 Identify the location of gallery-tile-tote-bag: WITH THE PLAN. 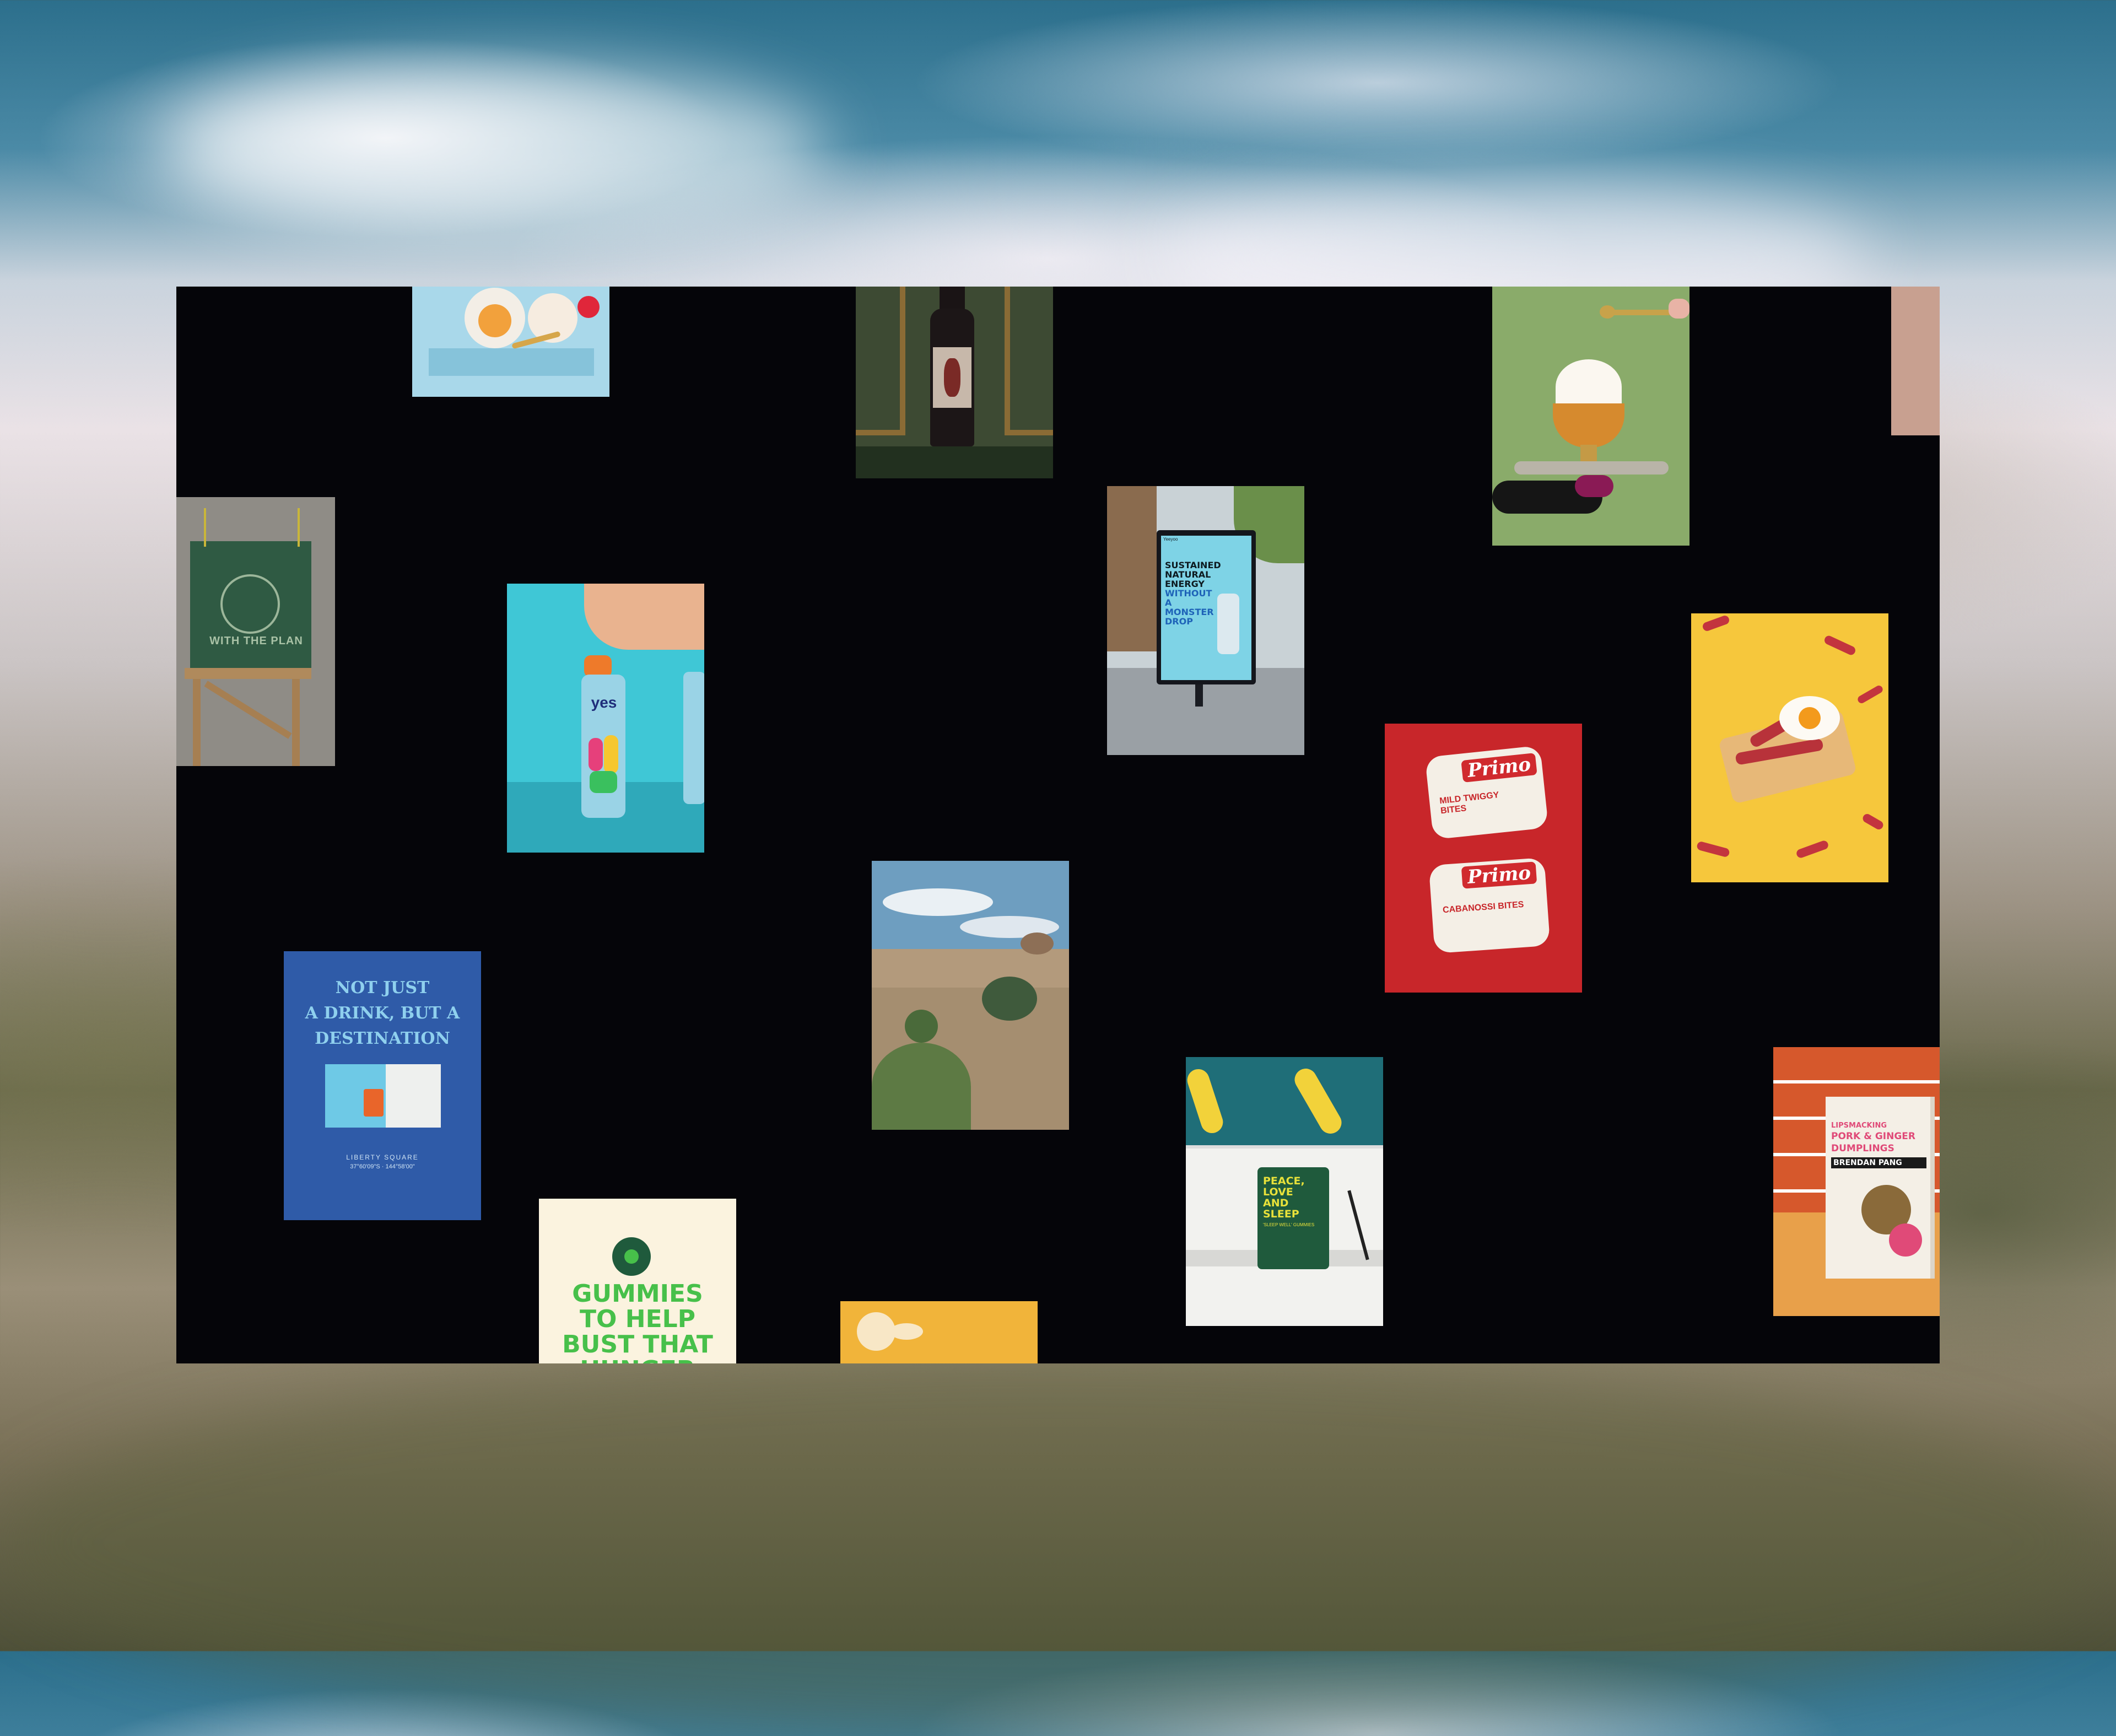
(255, 631).